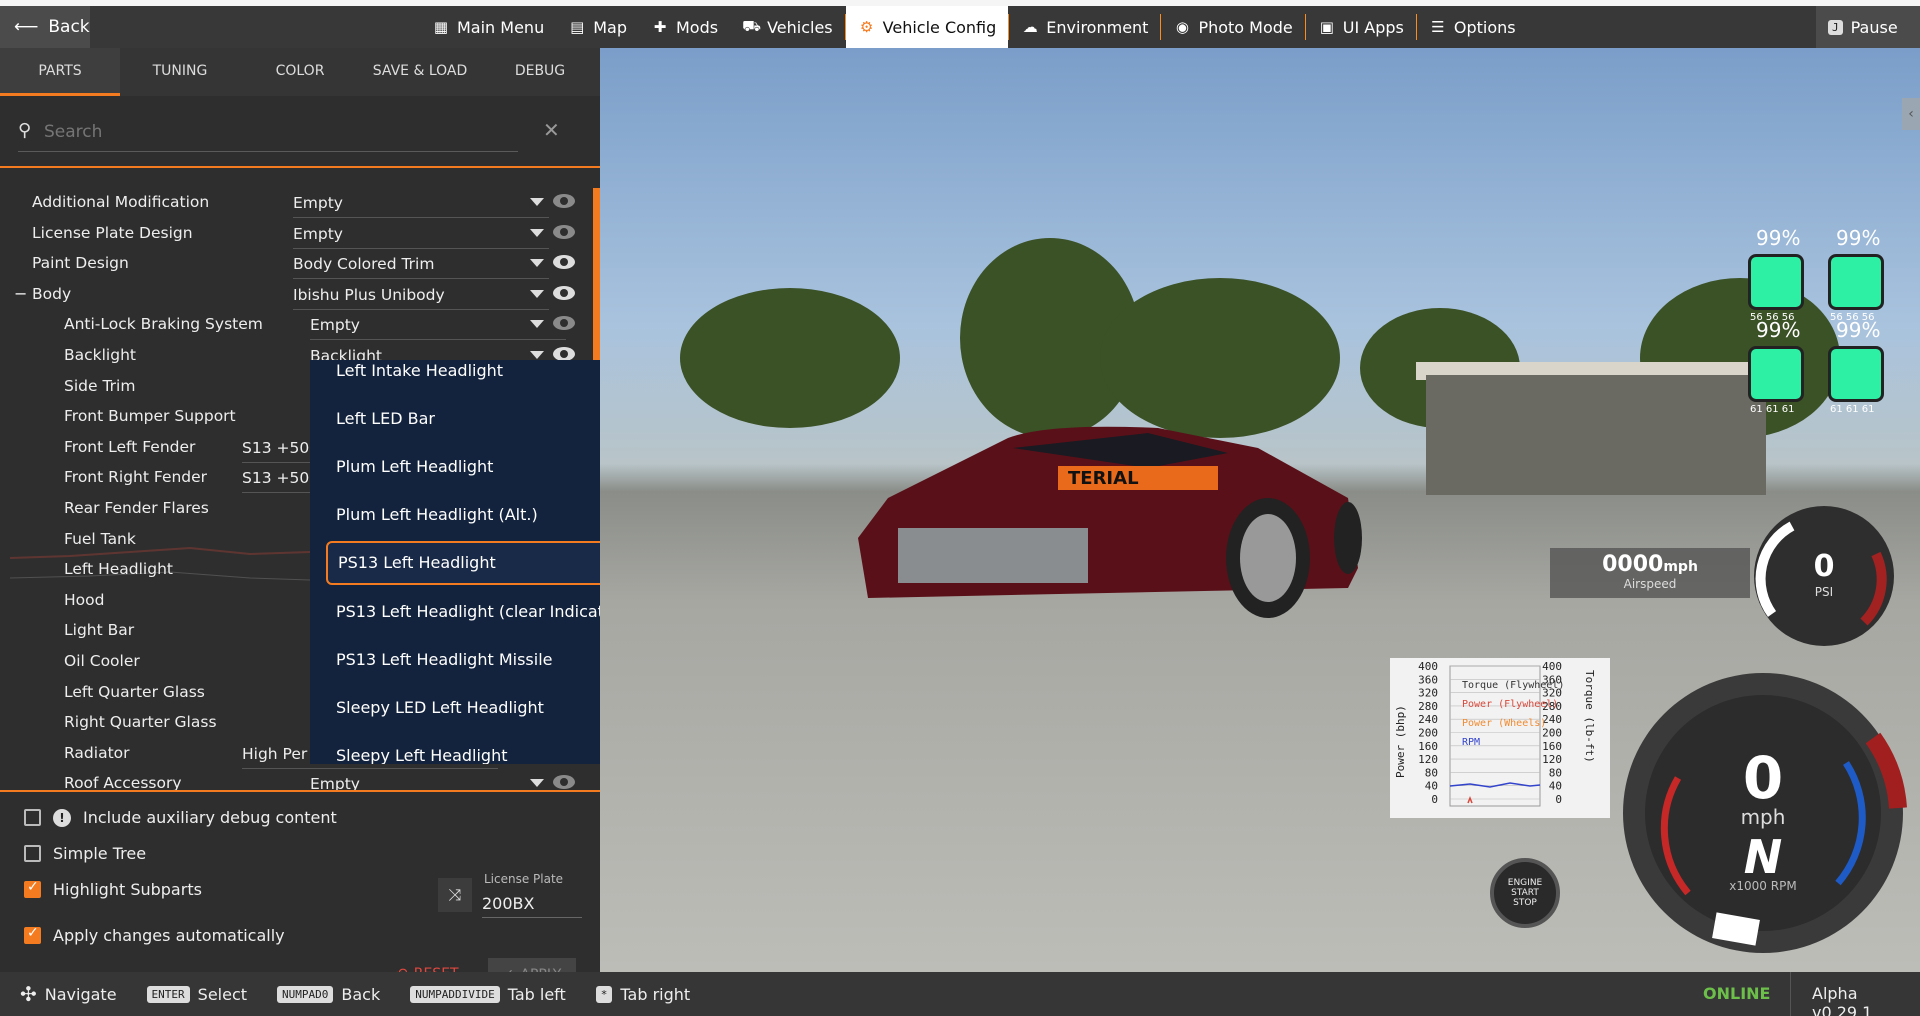  What do you see at coordinates (597, 27) in the screenshot?
I see `menu-map: ▤ Map` at bounding box center [597, 27].